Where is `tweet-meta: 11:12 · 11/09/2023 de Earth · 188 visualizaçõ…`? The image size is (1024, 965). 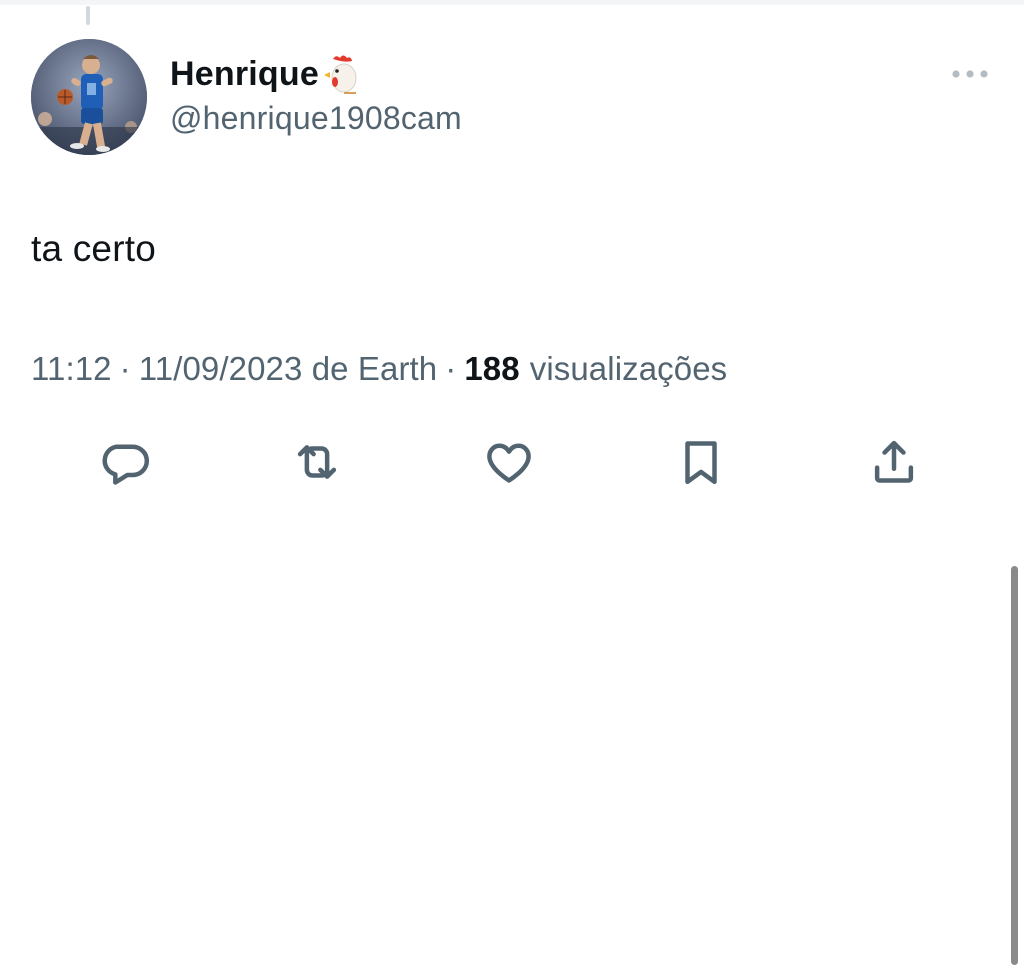 tweet-meta: 11:12 · 11/09/2023 de Earth · 188 visualizaçõ… is located at coordinates (379, 369).